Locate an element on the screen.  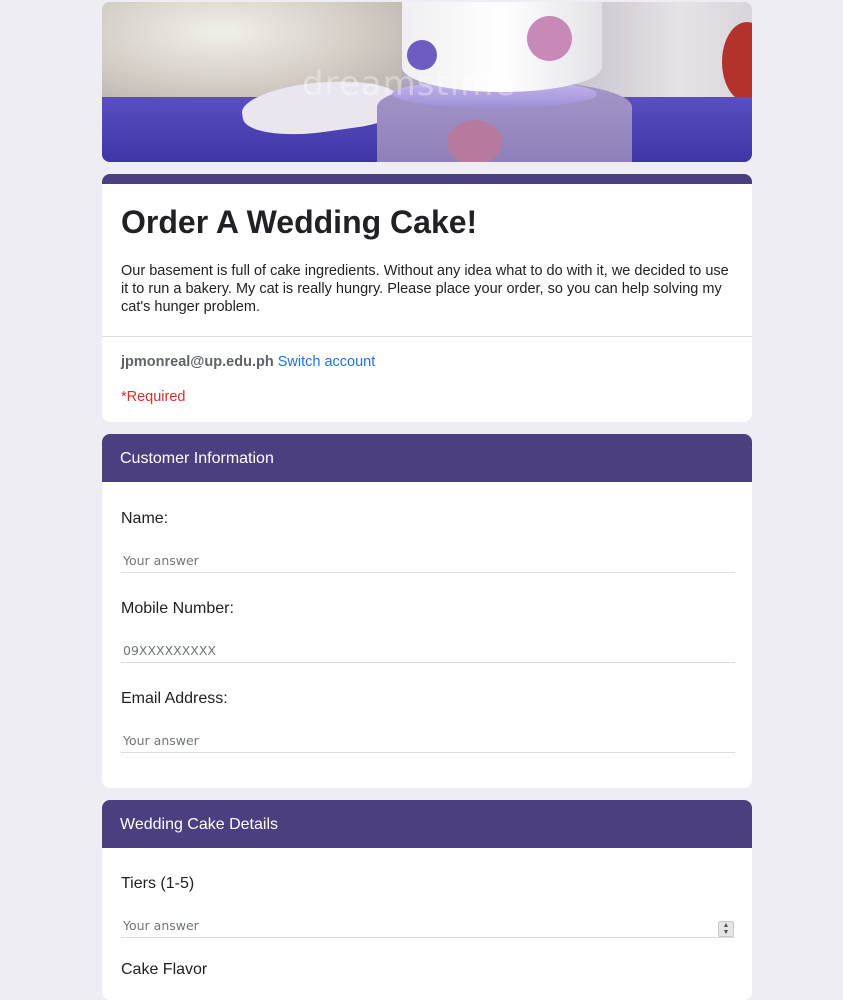
question-label: Cake Flavor is located at coordinates (164, 969).